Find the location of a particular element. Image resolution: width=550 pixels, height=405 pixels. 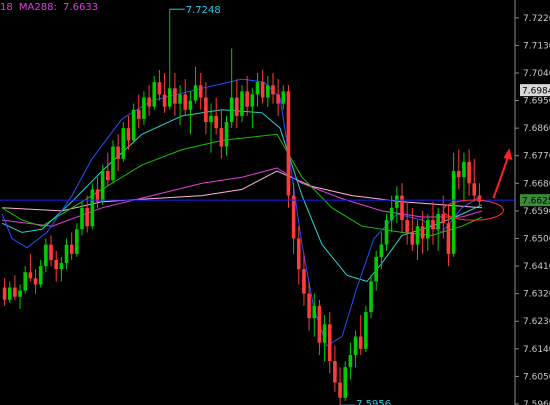

ma-label: MA288: is located at coordinates (37, 7).